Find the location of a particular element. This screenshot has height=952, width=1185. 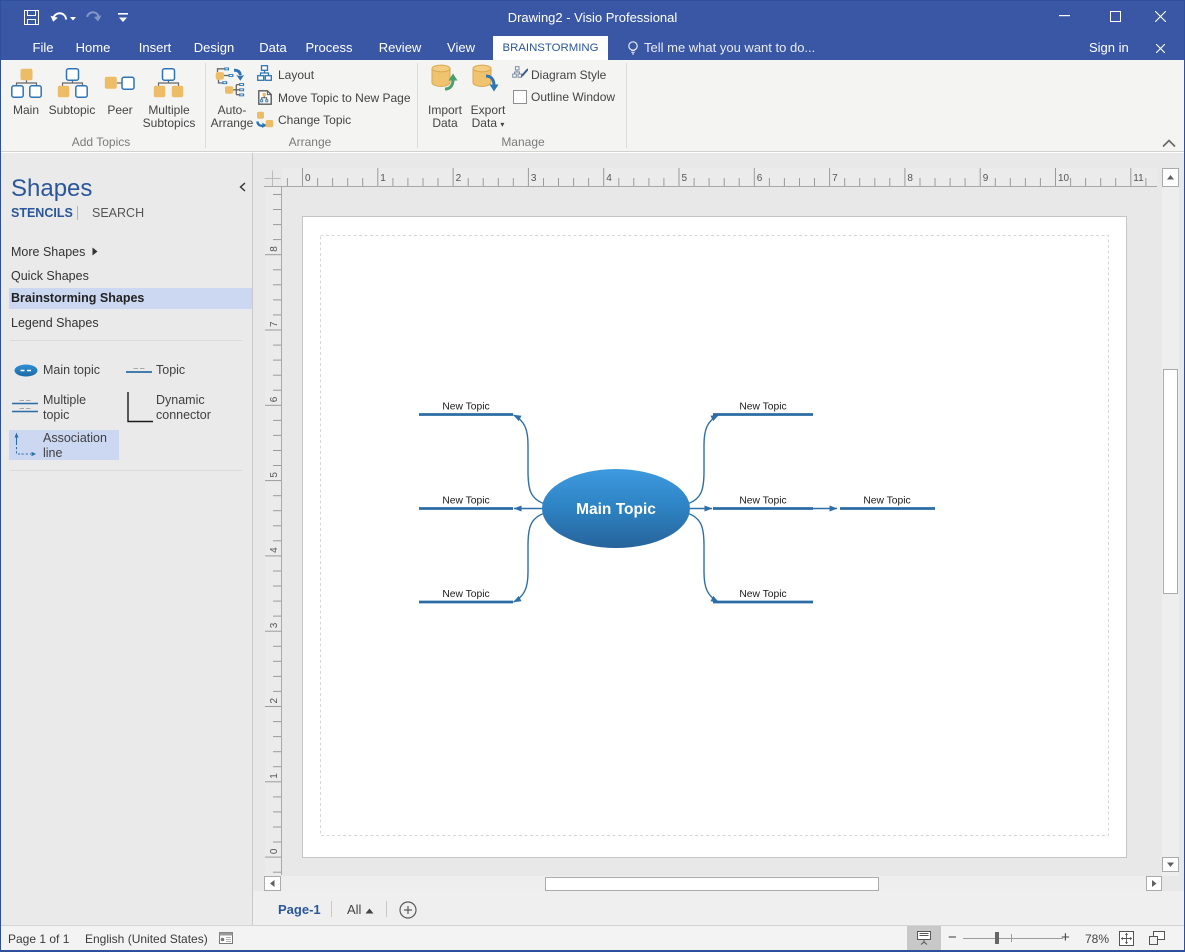

svg-text: 10 is located at coordinates (1064, 178).